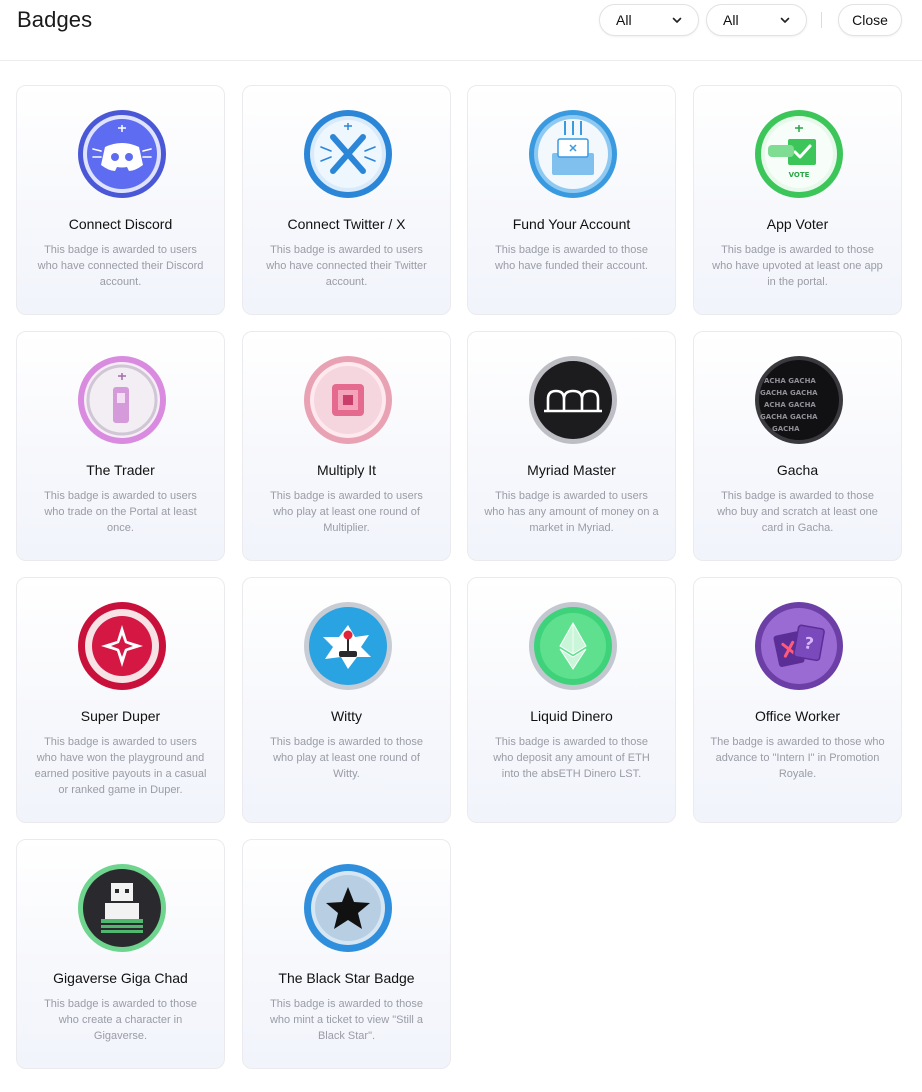 This screenshot has height=1092, width=922. I want to click on discord-icon, so click(122, 154).